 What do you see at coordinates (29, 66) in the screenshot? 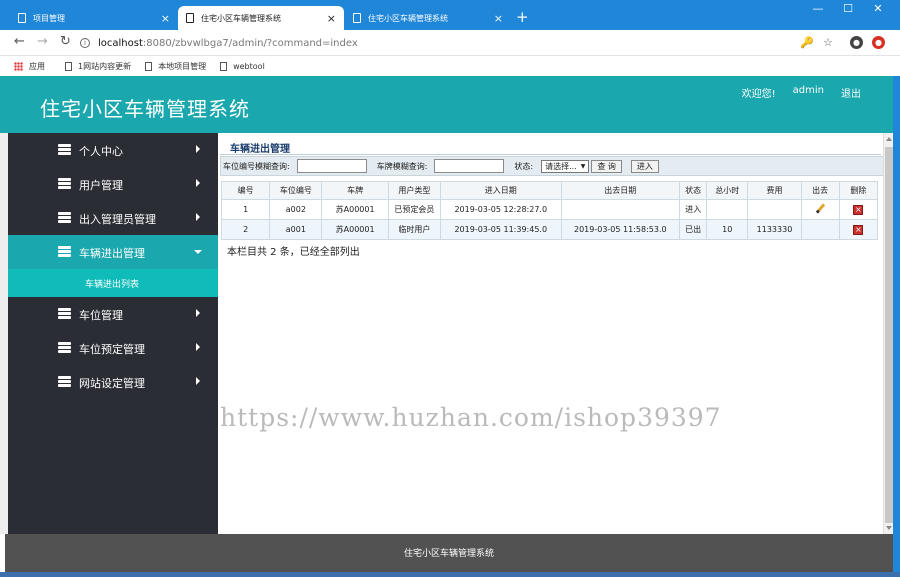
I see `bookmark-apps: 应用` at bounding box center [29, 66].